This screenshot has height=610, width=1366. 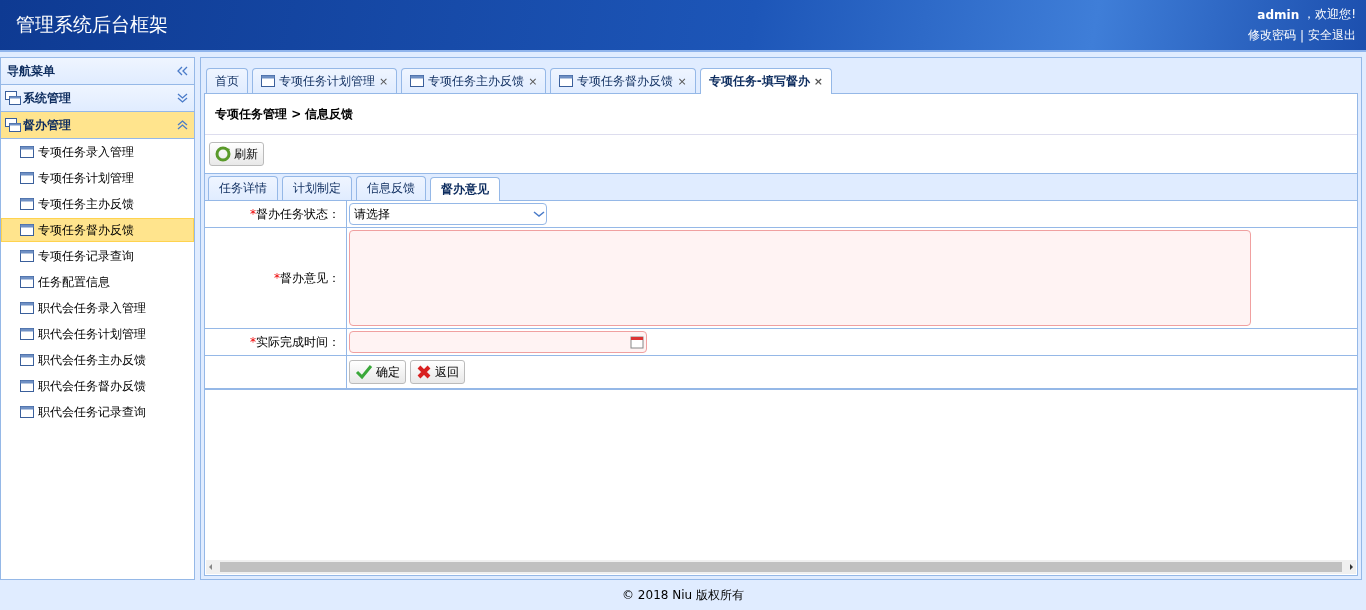 What do you see at coordinates (97, 282) in the screenshot?
I see `nav-item: 任务配置信息` at bounding box center [97, 282].